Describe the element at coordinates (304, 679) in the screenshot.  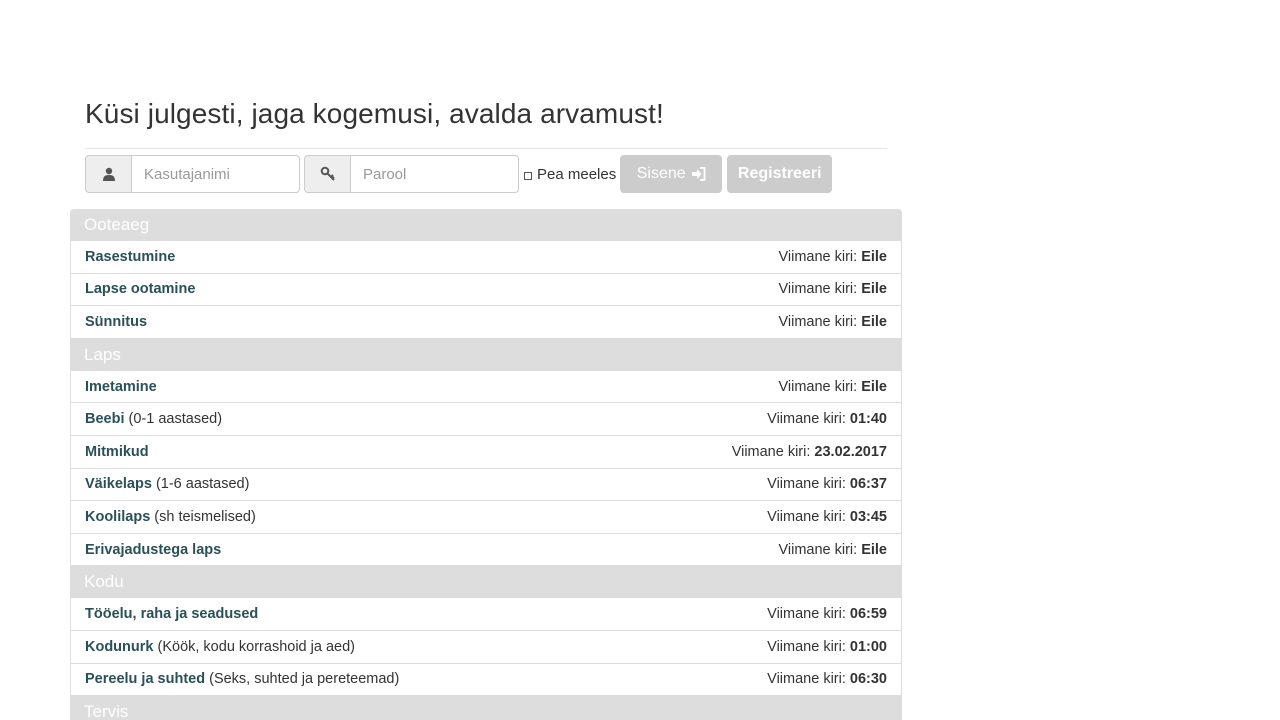
I see `forum-description: (Seks, suhted ja pereteemad)` at that location.